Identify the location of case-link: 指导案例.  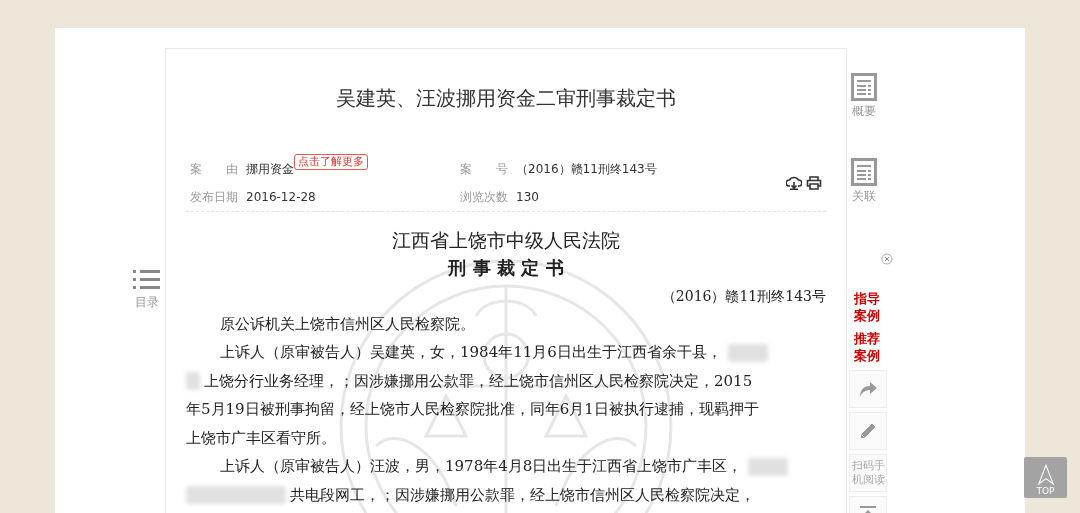
(867, 307).